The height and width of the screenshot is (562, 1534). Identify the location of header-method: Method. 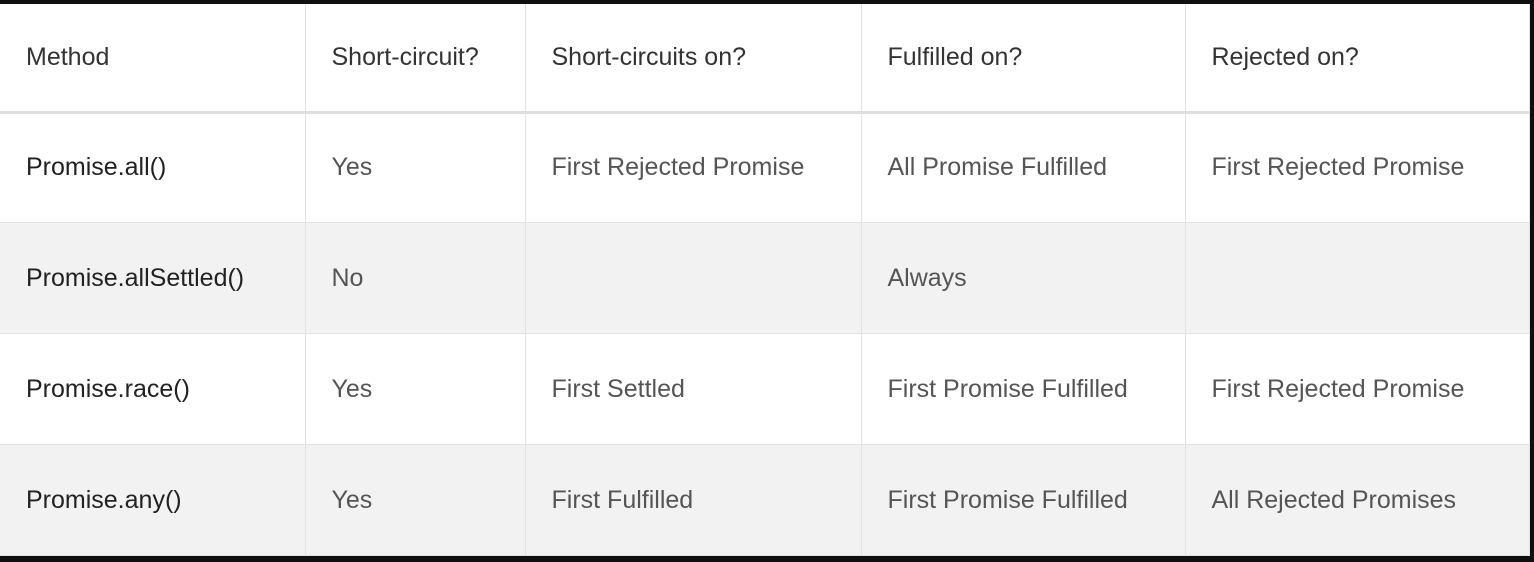
(153, 59).